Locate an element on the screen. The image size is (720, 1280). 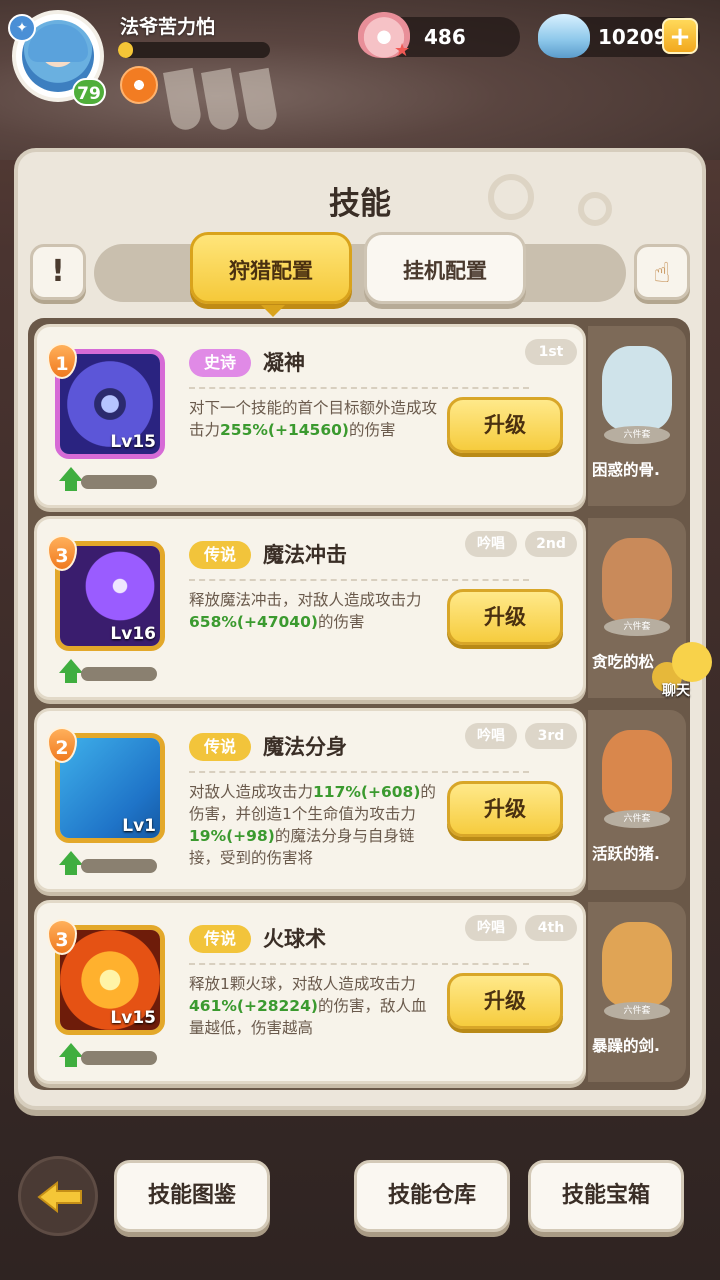
back-button is located at coordinates (58, 1196).